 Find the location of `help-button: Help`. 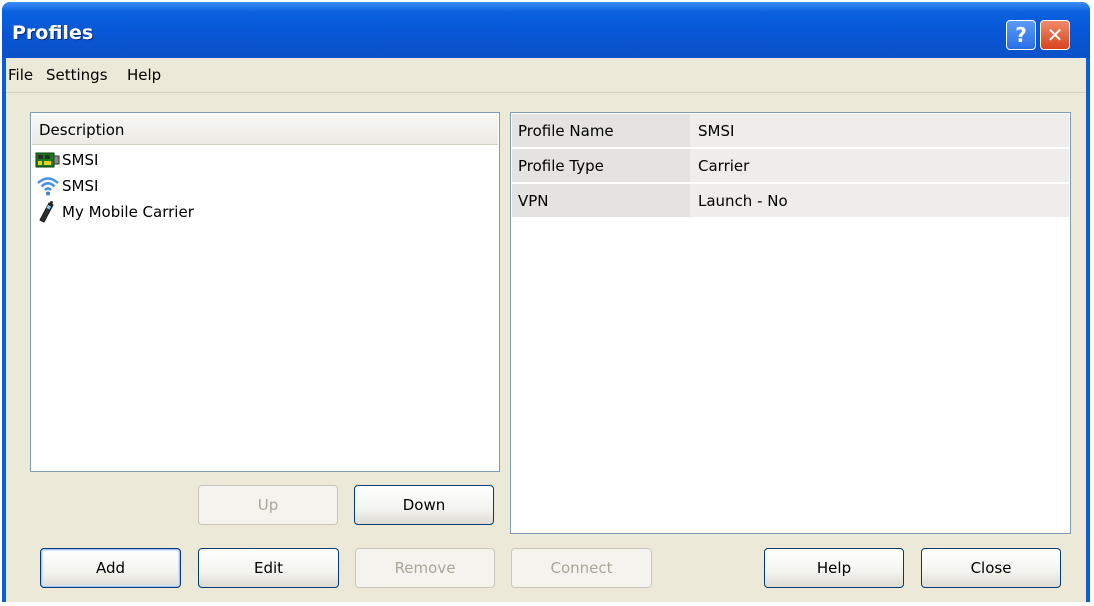

help-button: Help is located at coordinates (834, 568).